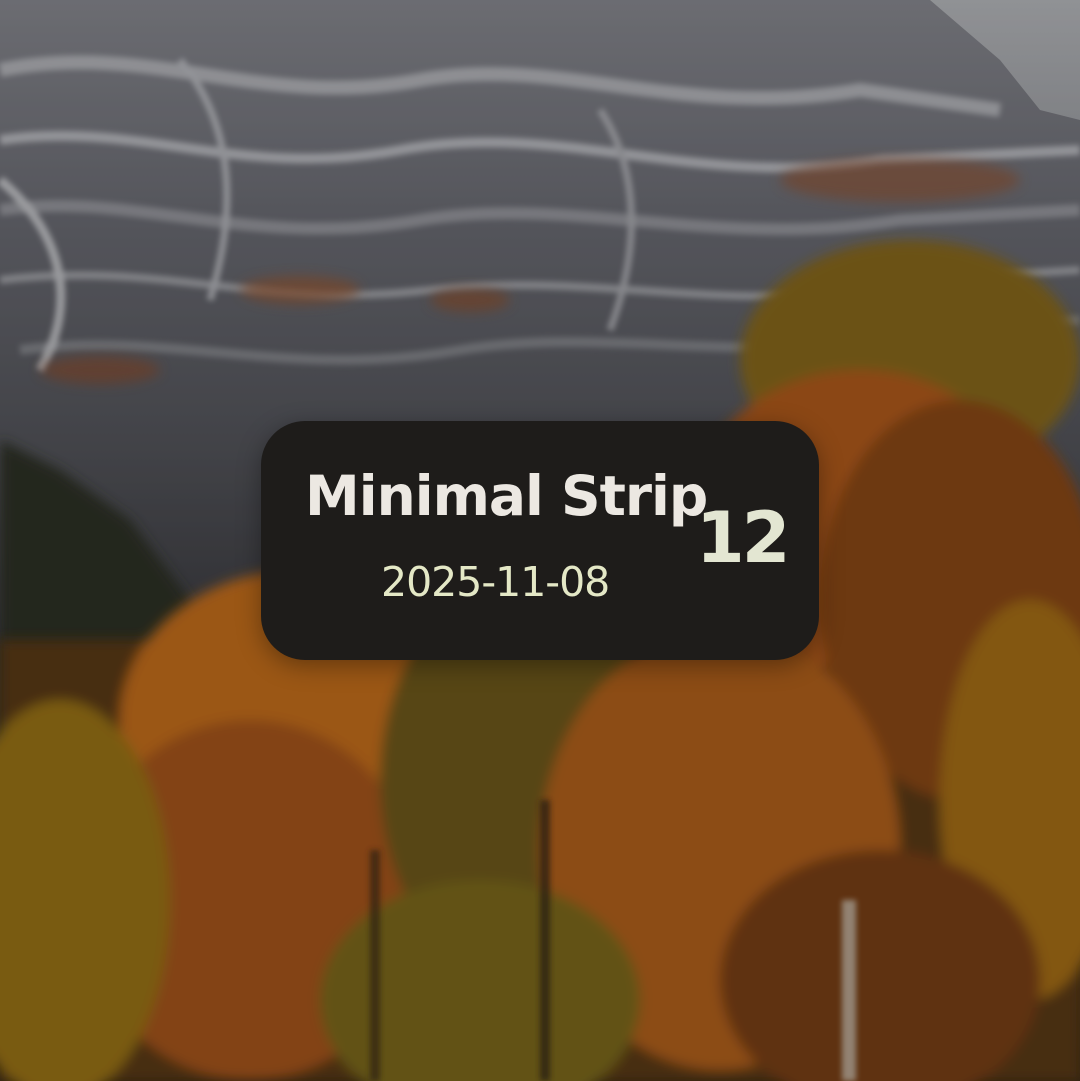  I want to click on widget-title: Minimal Strip, so click(506, 496).